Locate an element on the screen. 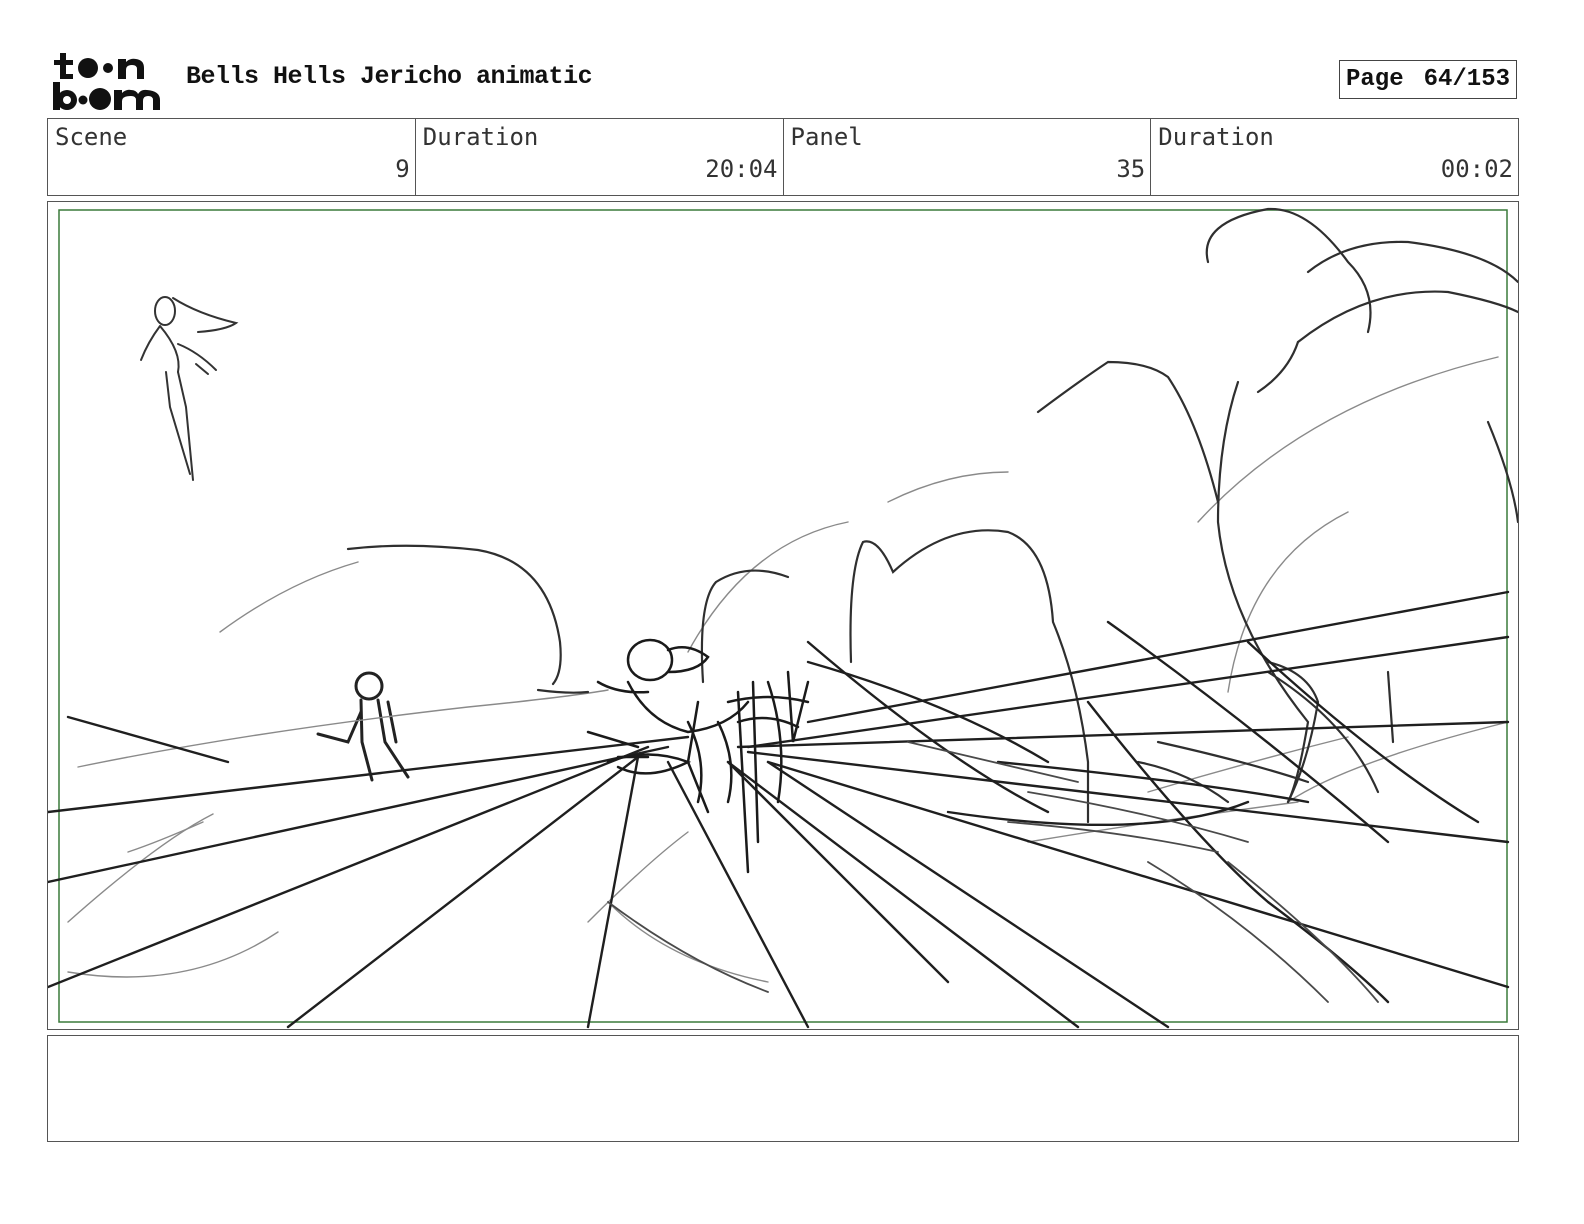 This screenshot has width=1584, height=1224. scene-duration-cell: Duration 20:04 is located at coordinates (600, 157).